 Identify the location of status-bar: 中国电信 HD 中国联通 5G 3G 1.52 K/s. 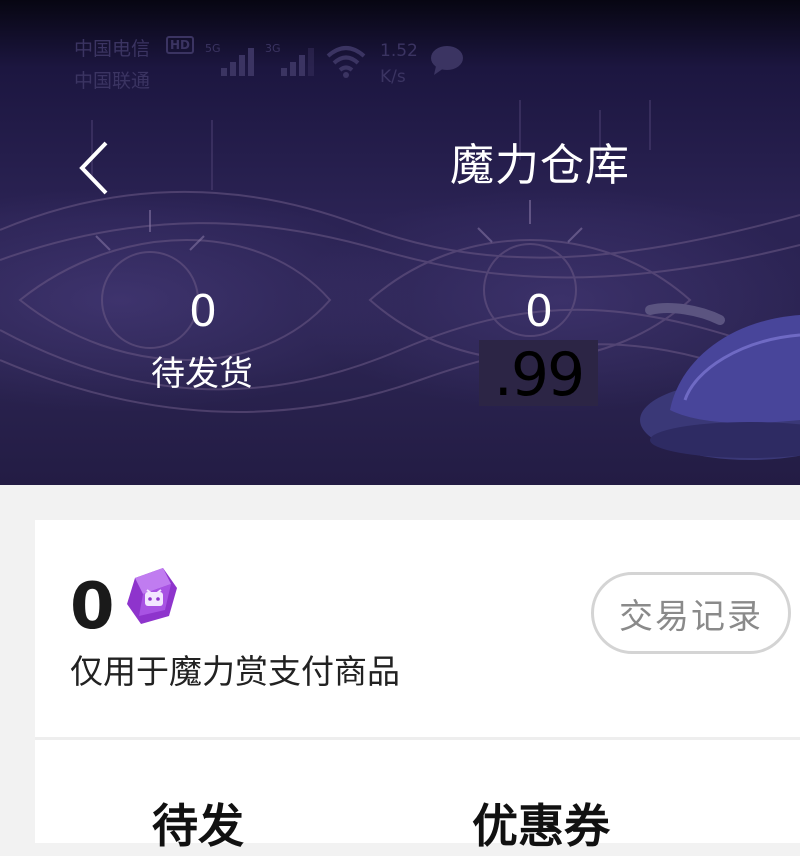
(400, 55).